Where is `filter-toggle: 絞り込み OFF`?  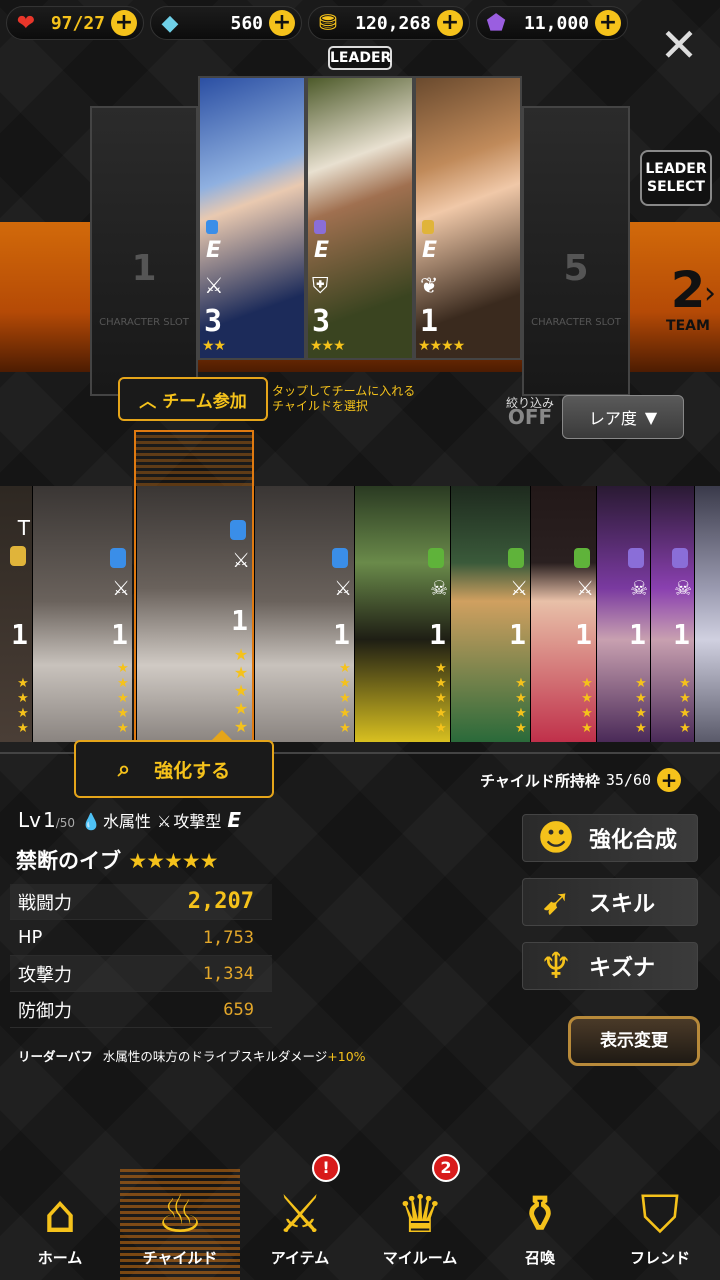
filter-toggle: 絞り込み OFF is located at coordinates (530, 411).